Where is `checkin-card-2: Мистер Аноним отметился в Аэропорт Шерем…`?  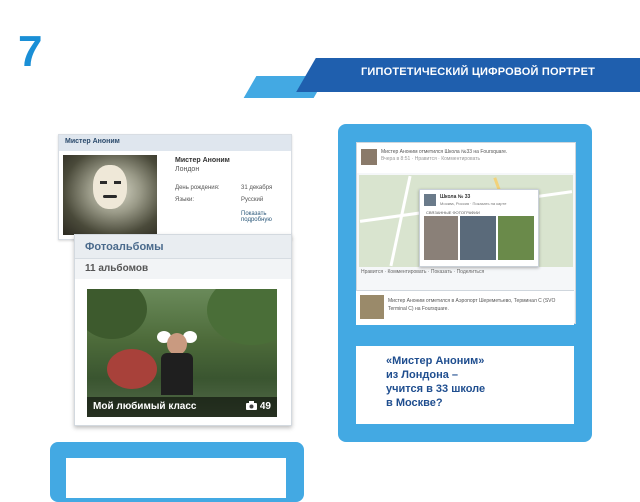 checkin-card-2: Мистер Аноним отметился в Аэропорт Шерем… is located at coordinates (465, 307).